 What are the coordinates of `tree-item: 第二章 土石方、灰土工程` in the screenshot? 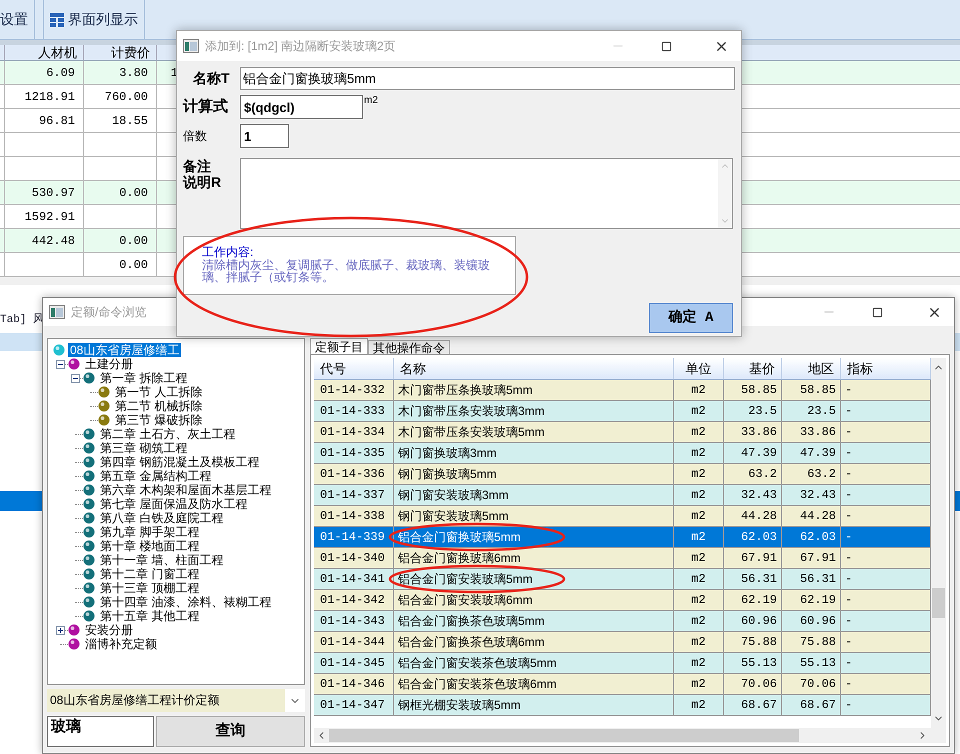 It's located at (168, 434).